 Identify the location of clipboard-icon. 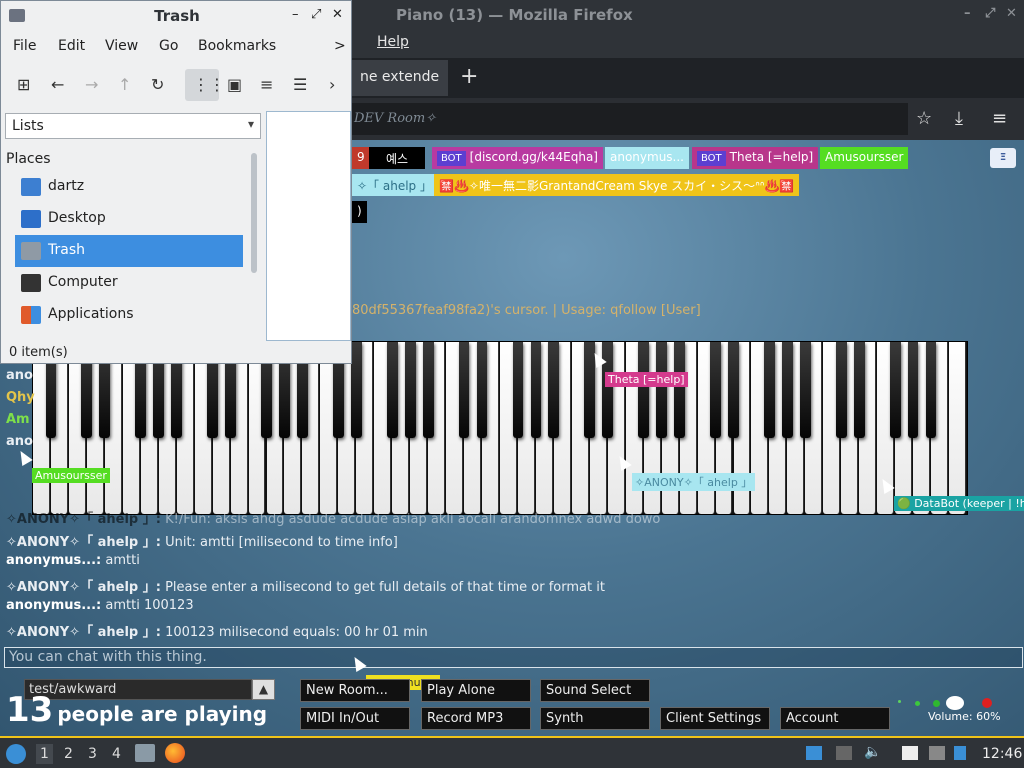
(910, 753).